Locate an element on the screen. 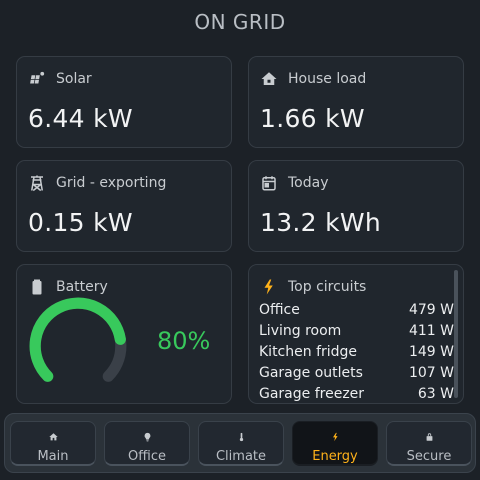 The width and height of the screenshot is (480, 480). battery-gauge is located at coordinates (78, 339).